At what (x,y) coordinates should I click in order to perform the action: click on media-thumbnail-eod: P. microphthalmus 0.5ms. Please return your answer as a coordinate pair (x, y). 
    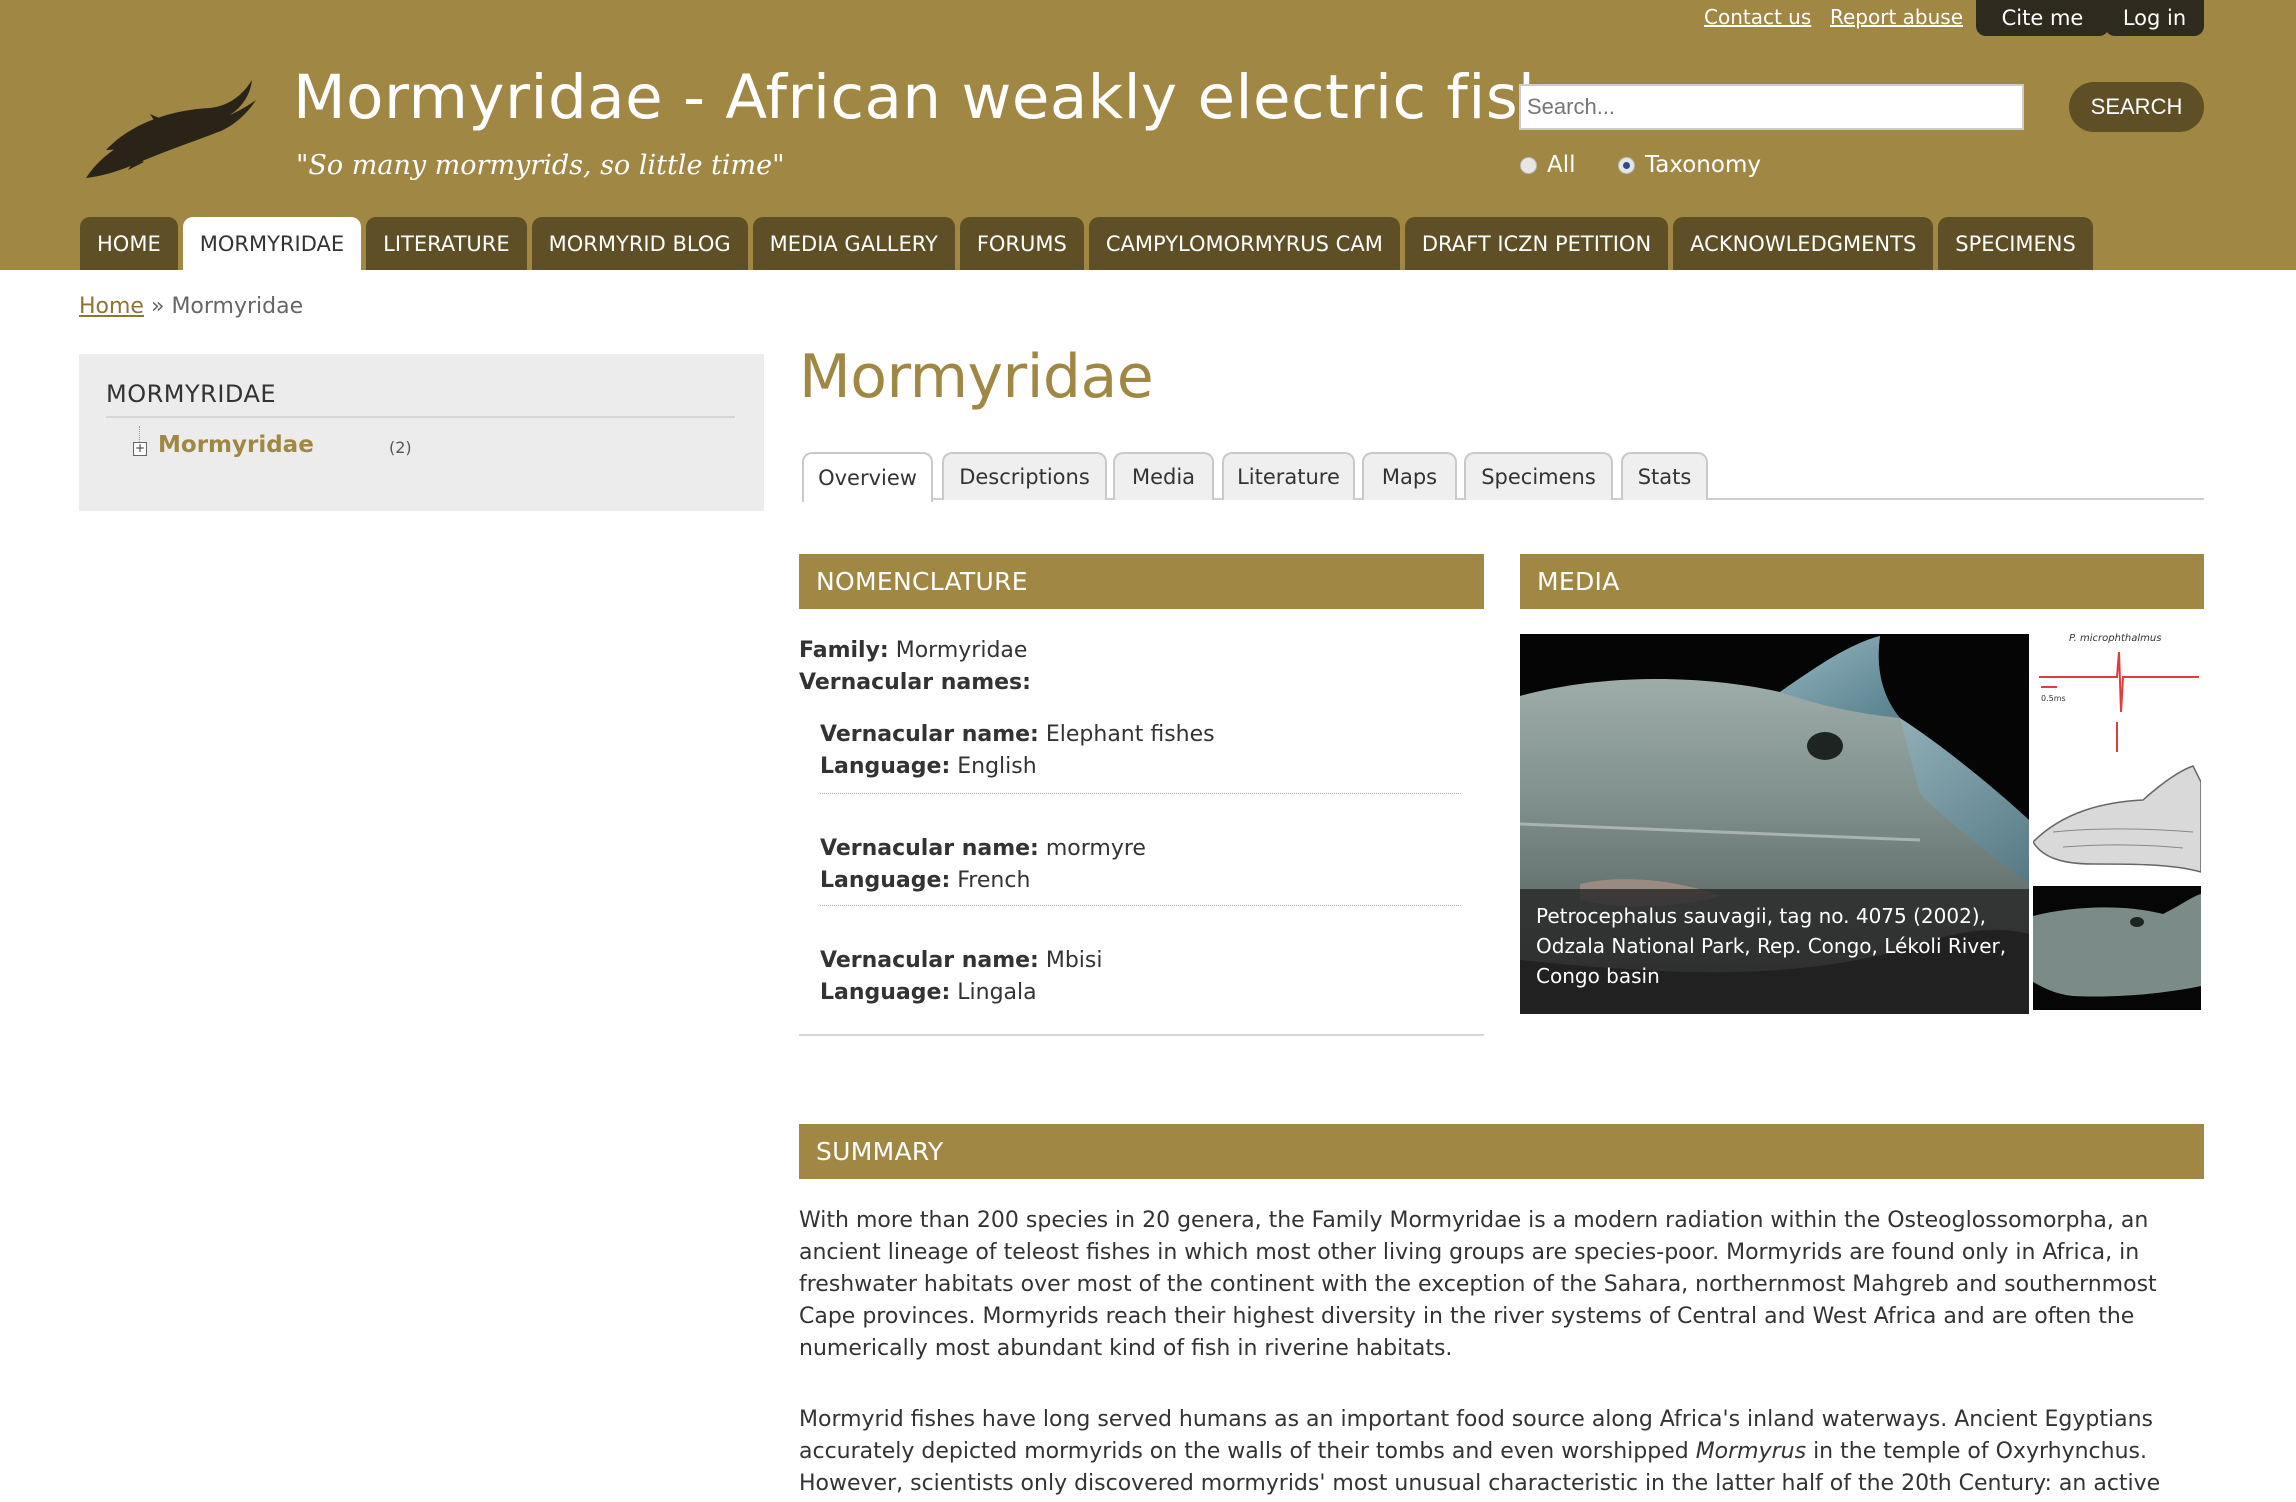
    Looking at the image, I should click on (2117, 757).